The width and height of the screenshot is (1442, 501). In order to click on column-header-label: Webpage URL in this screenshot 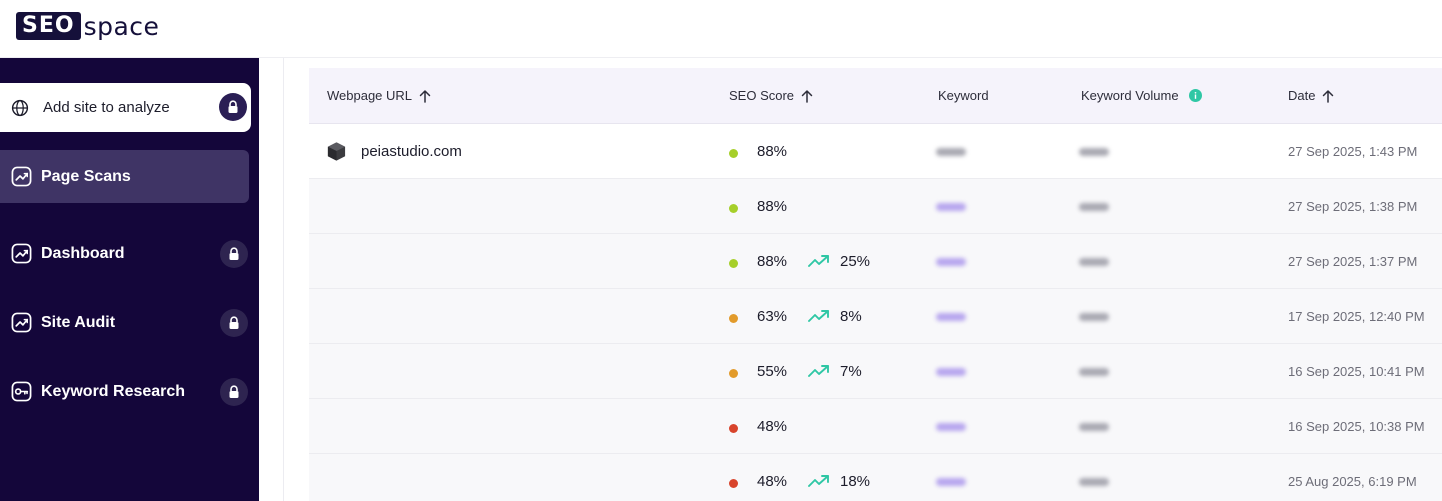, I will do `click(370, 95)`.